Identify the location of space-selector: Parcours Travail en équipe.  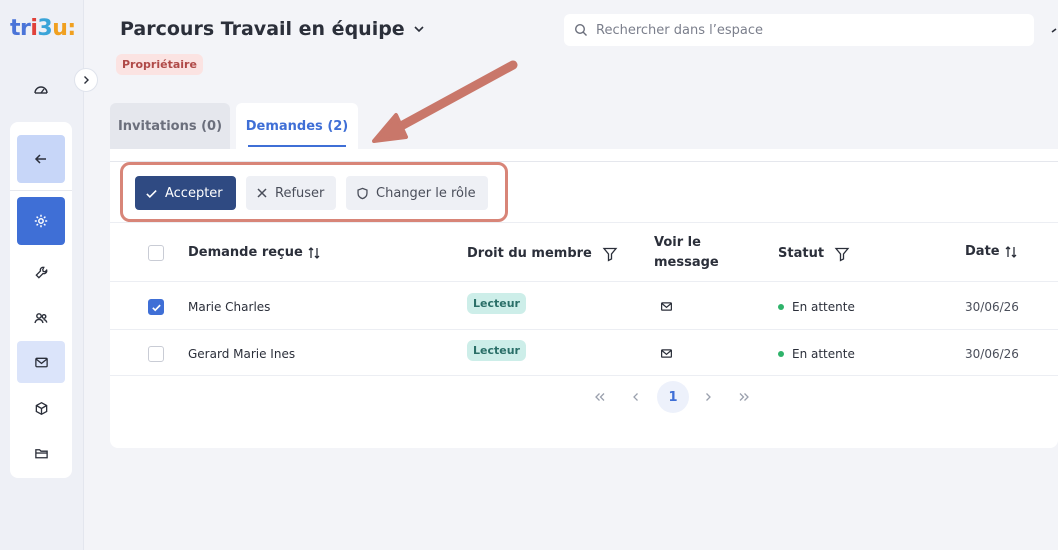
(272, 29).